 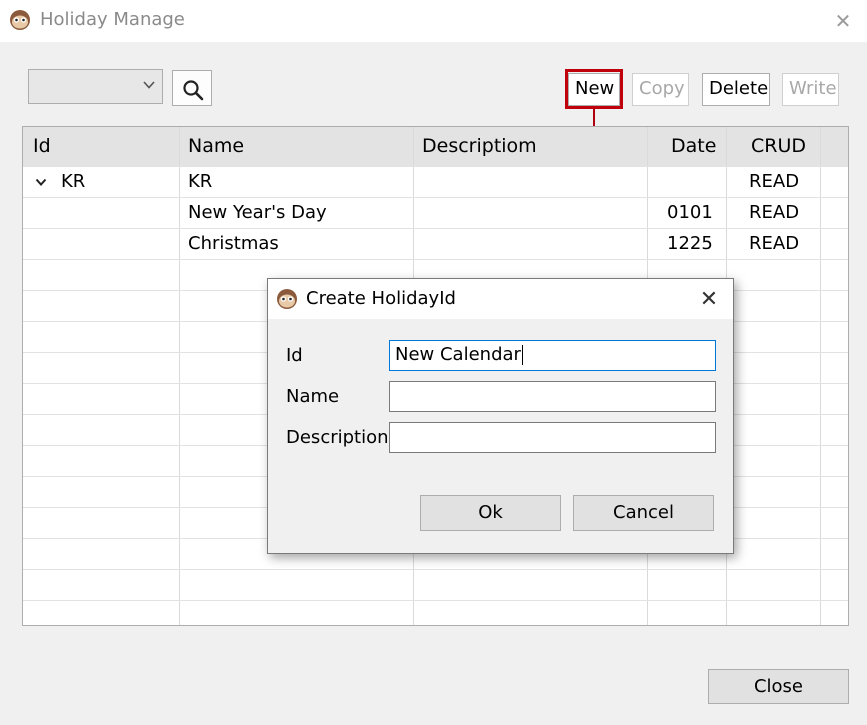 I want to click on table-header: Id Name Descriptiom Date CRUD, so click(x=435, y=146).